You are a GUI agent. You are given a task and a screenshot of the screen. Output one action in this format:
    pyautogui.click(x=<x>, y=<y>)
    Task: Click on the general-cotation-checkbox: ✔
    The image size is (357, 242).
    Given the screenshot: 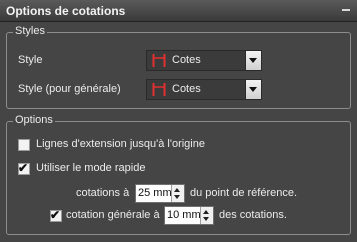 What is the action you would take?
    pyautogui.click(x=56, y=215)
    